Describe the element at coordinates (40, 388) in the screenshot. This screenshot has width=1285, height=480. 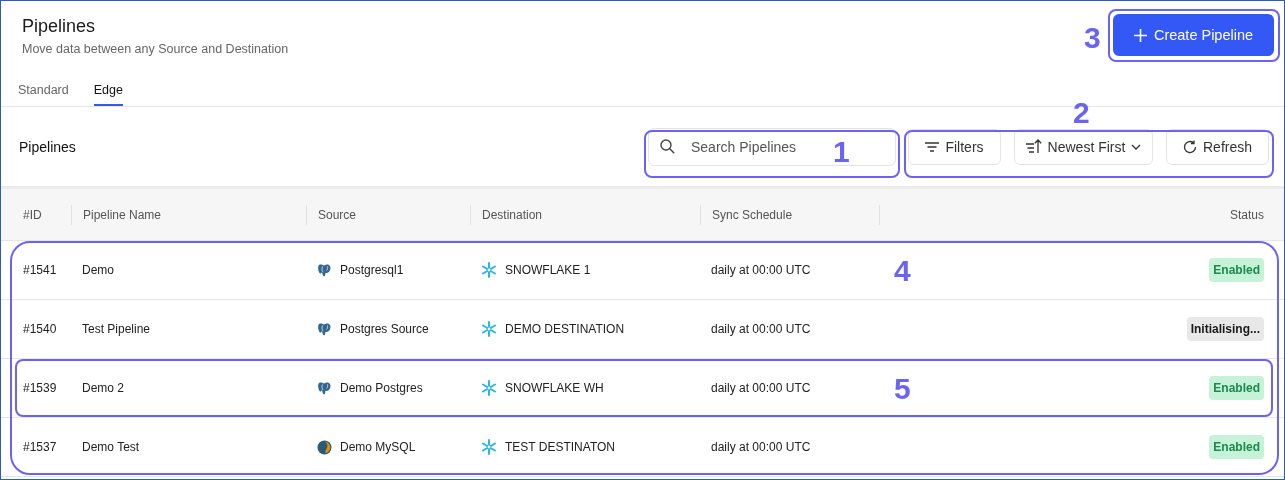
I see `table-cell-text: #1539` at that location.